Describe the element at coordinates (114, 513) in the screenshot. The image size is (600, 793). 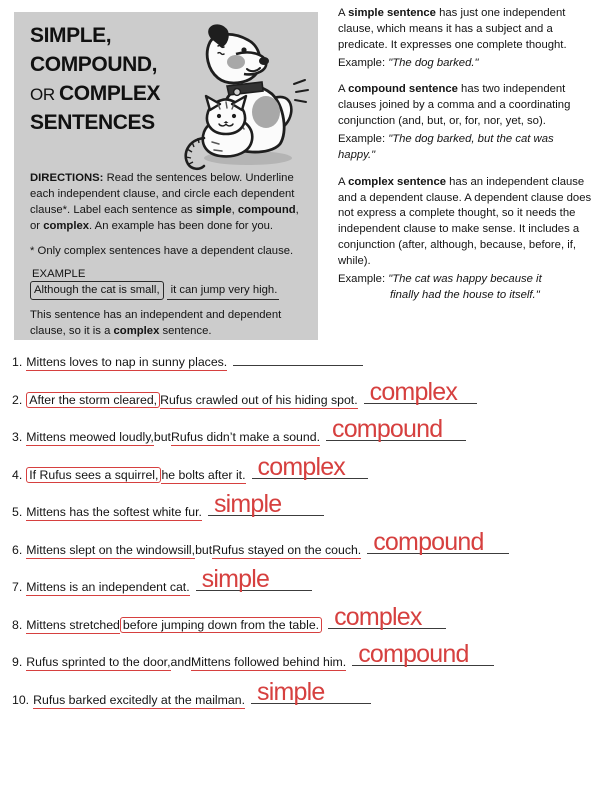
I see `independent-clause-underline: Mittens has the softest white fur.` at that location.